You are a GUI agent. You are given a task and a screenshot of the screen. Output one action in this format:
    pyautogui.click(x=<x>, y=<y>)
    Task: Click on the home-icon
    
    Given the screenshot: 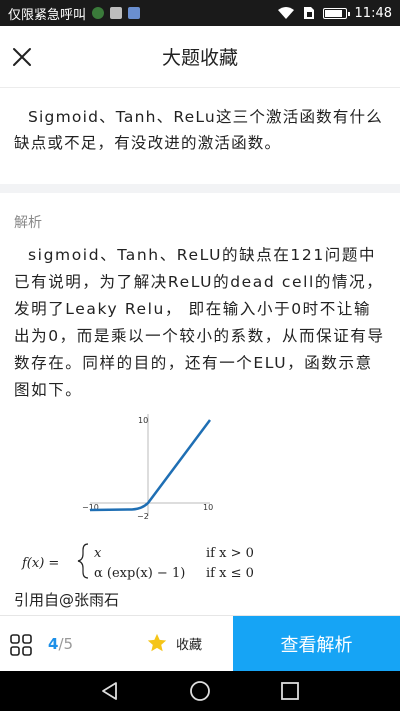 What is the action you would take?
    pyautogui.click(x=200, y=691)
    